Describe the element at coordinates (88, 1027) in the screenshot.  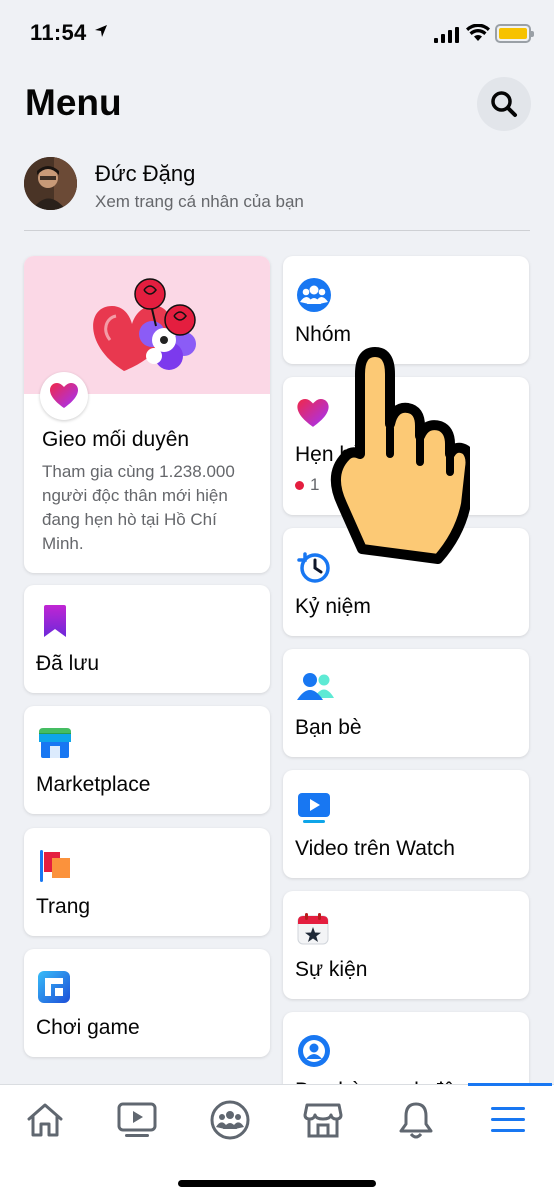
I see `menu-item-label: Chơi game` at that location.